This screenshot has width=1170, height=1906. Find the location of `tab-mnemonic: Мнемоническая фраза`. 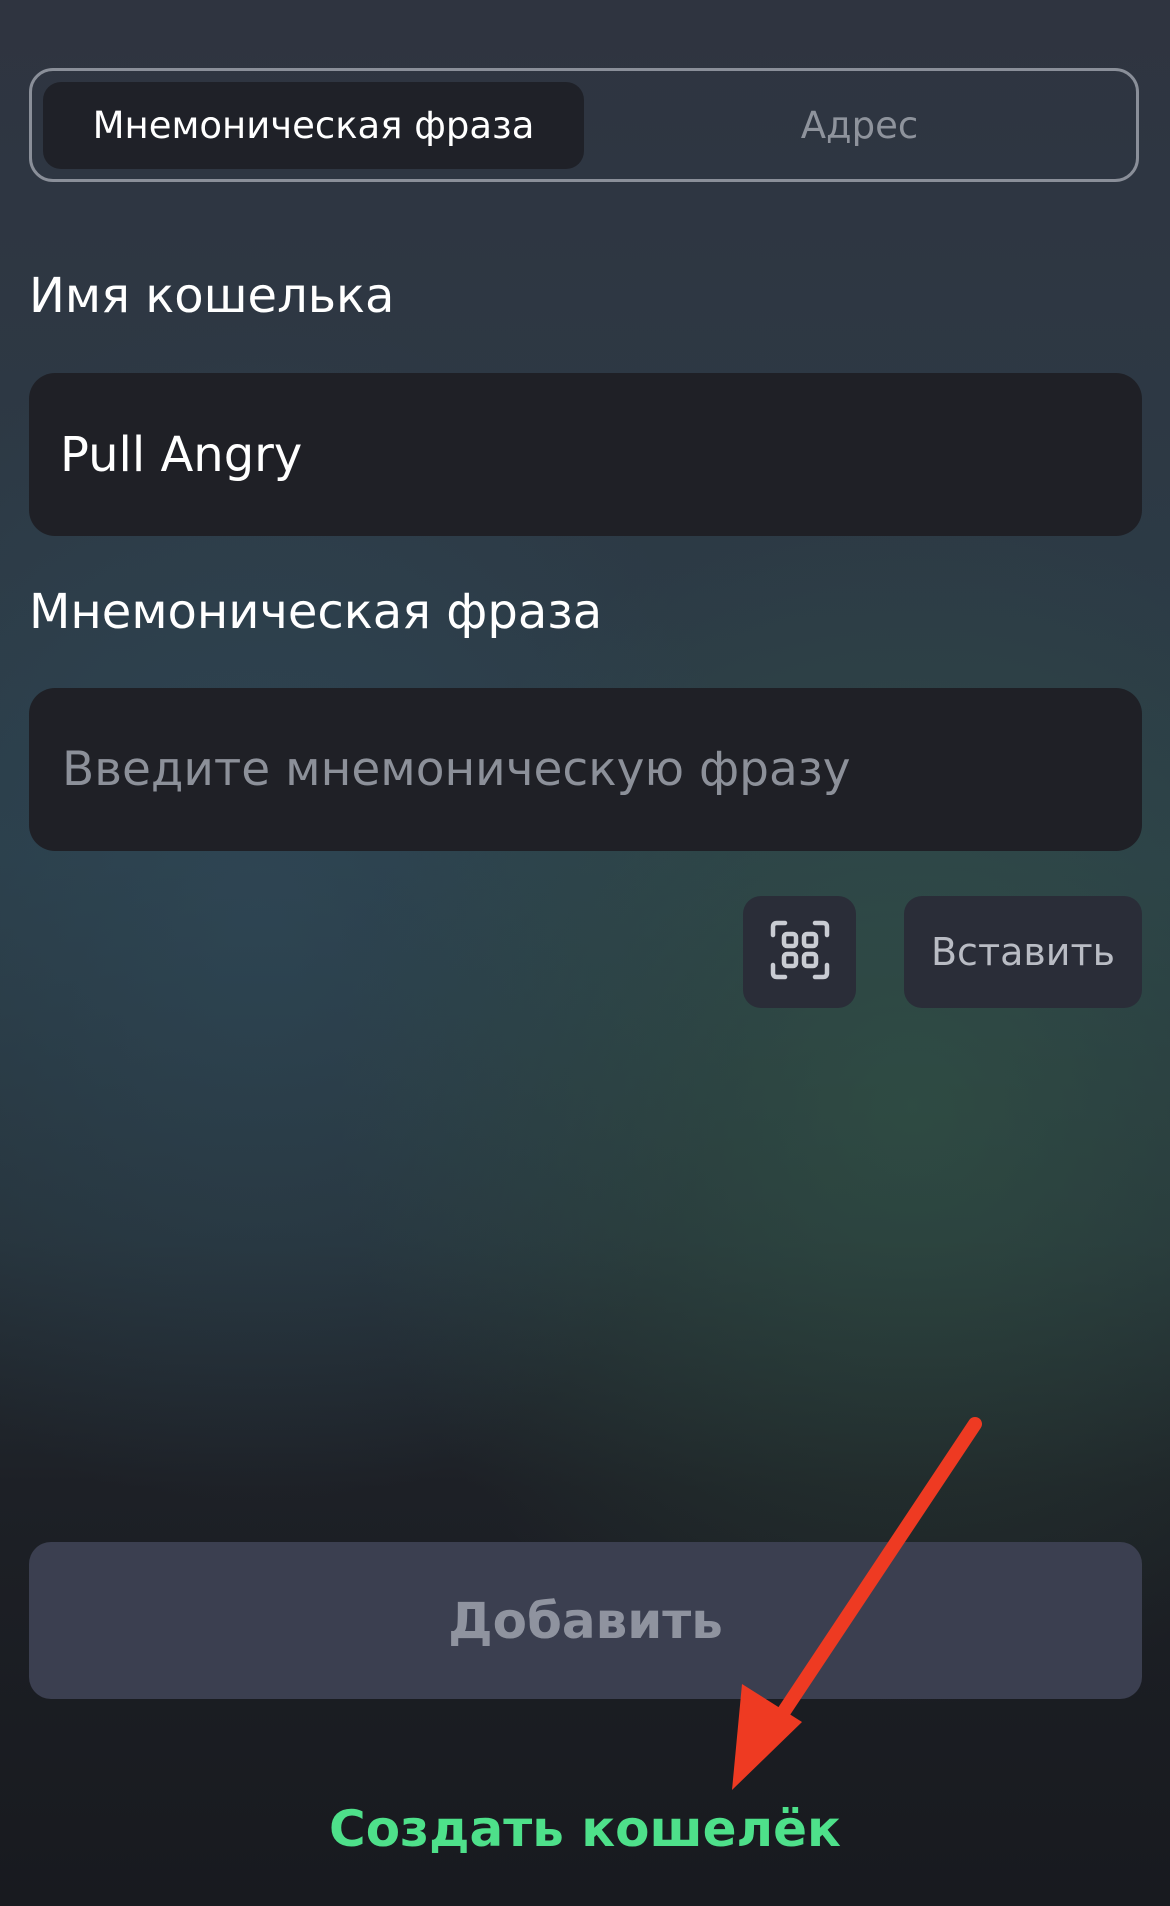

tab-mnemonic: Мнемоническая фраза is located at coordinates (313, 125).